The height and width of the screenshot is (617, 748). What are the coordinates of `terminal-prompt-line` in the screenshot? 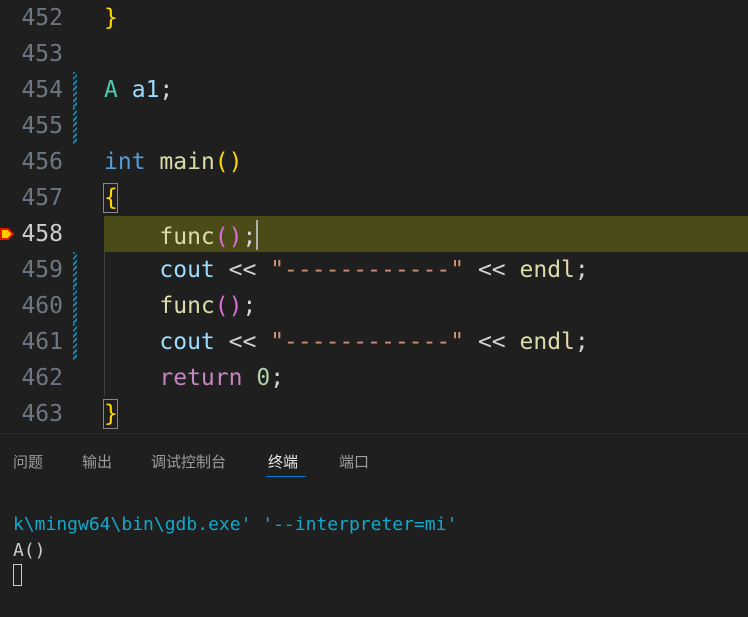 It's located at (235, 577).